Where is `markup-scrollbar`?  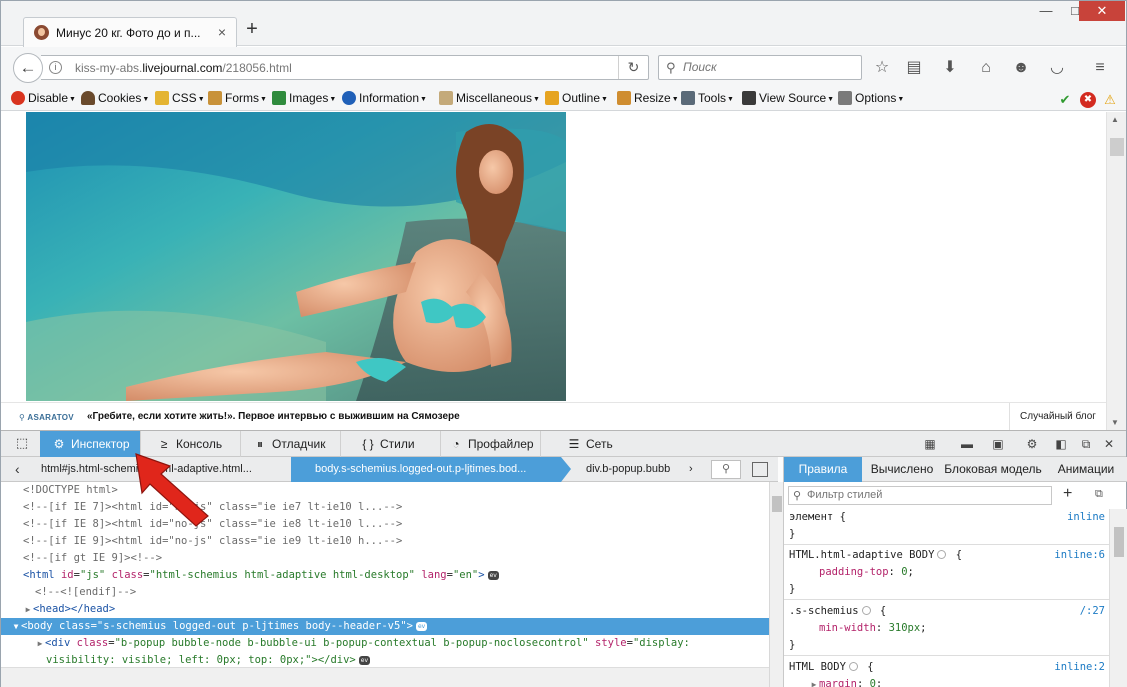 markup-scrollbar is located at coordinates (776, 584).